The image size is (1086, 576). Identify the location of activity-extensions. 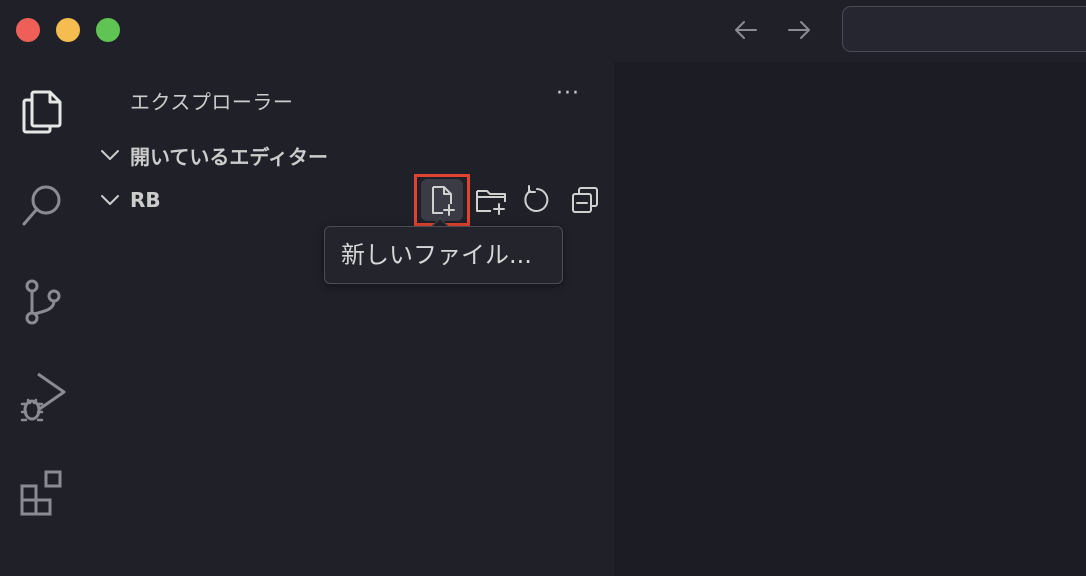
(42, 492).